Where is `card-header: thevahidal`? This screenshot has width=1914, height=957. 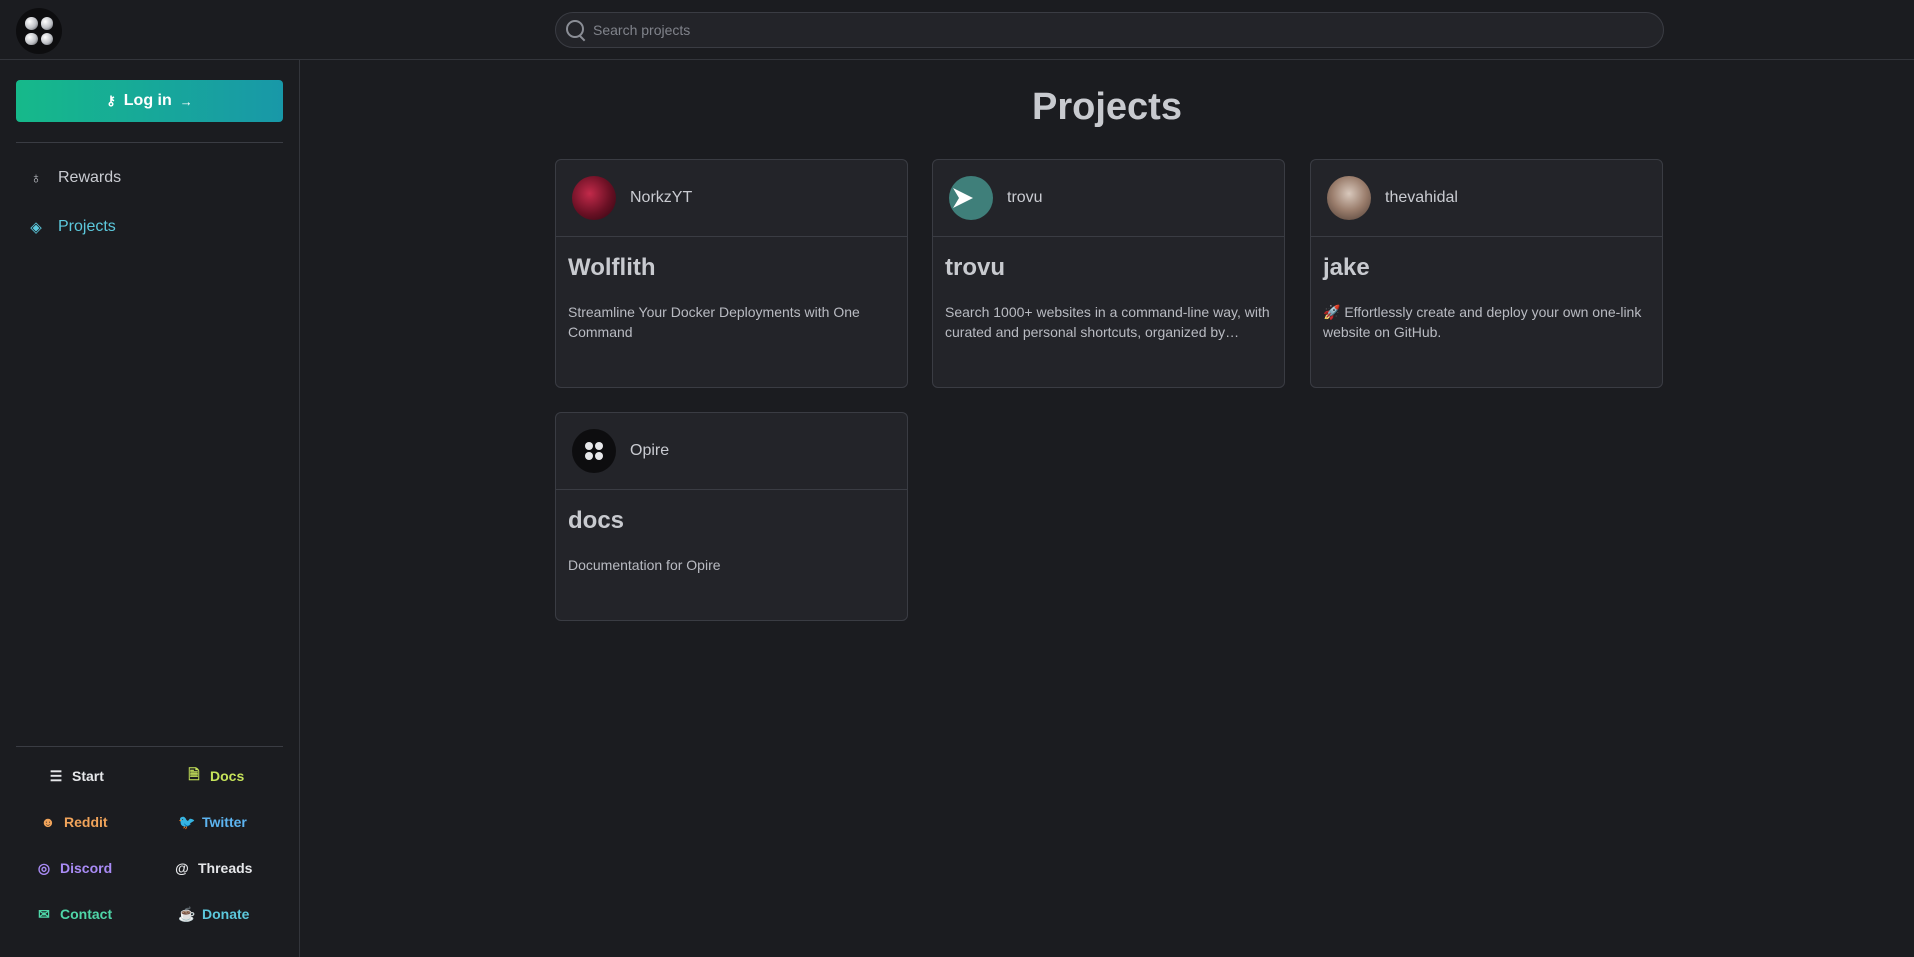
card-header: thevahidal is located at coordinates (1486, 198).